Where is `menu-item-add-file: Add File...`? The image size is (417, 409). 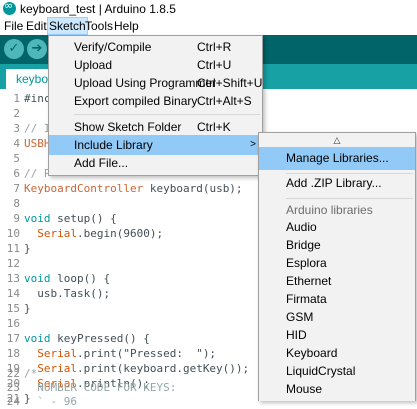
menu-item-add-file: Add File... is located at coordinates (155, 163).